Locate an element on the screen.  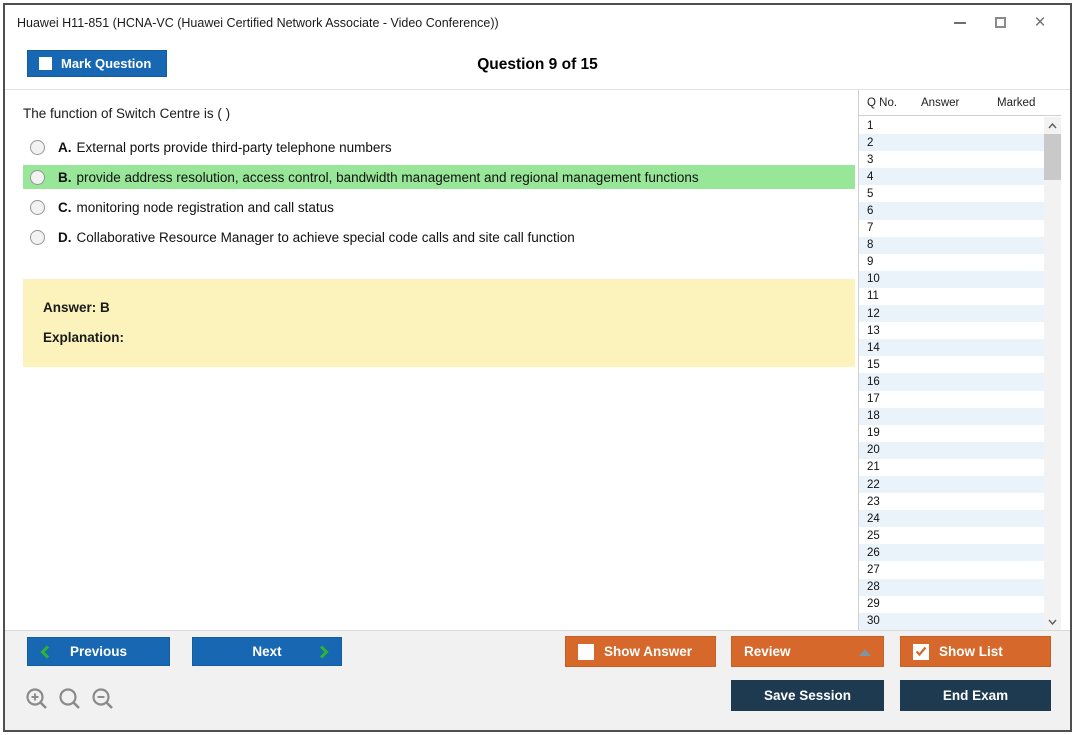
scrollbar is located at coordinates (1052, 373).